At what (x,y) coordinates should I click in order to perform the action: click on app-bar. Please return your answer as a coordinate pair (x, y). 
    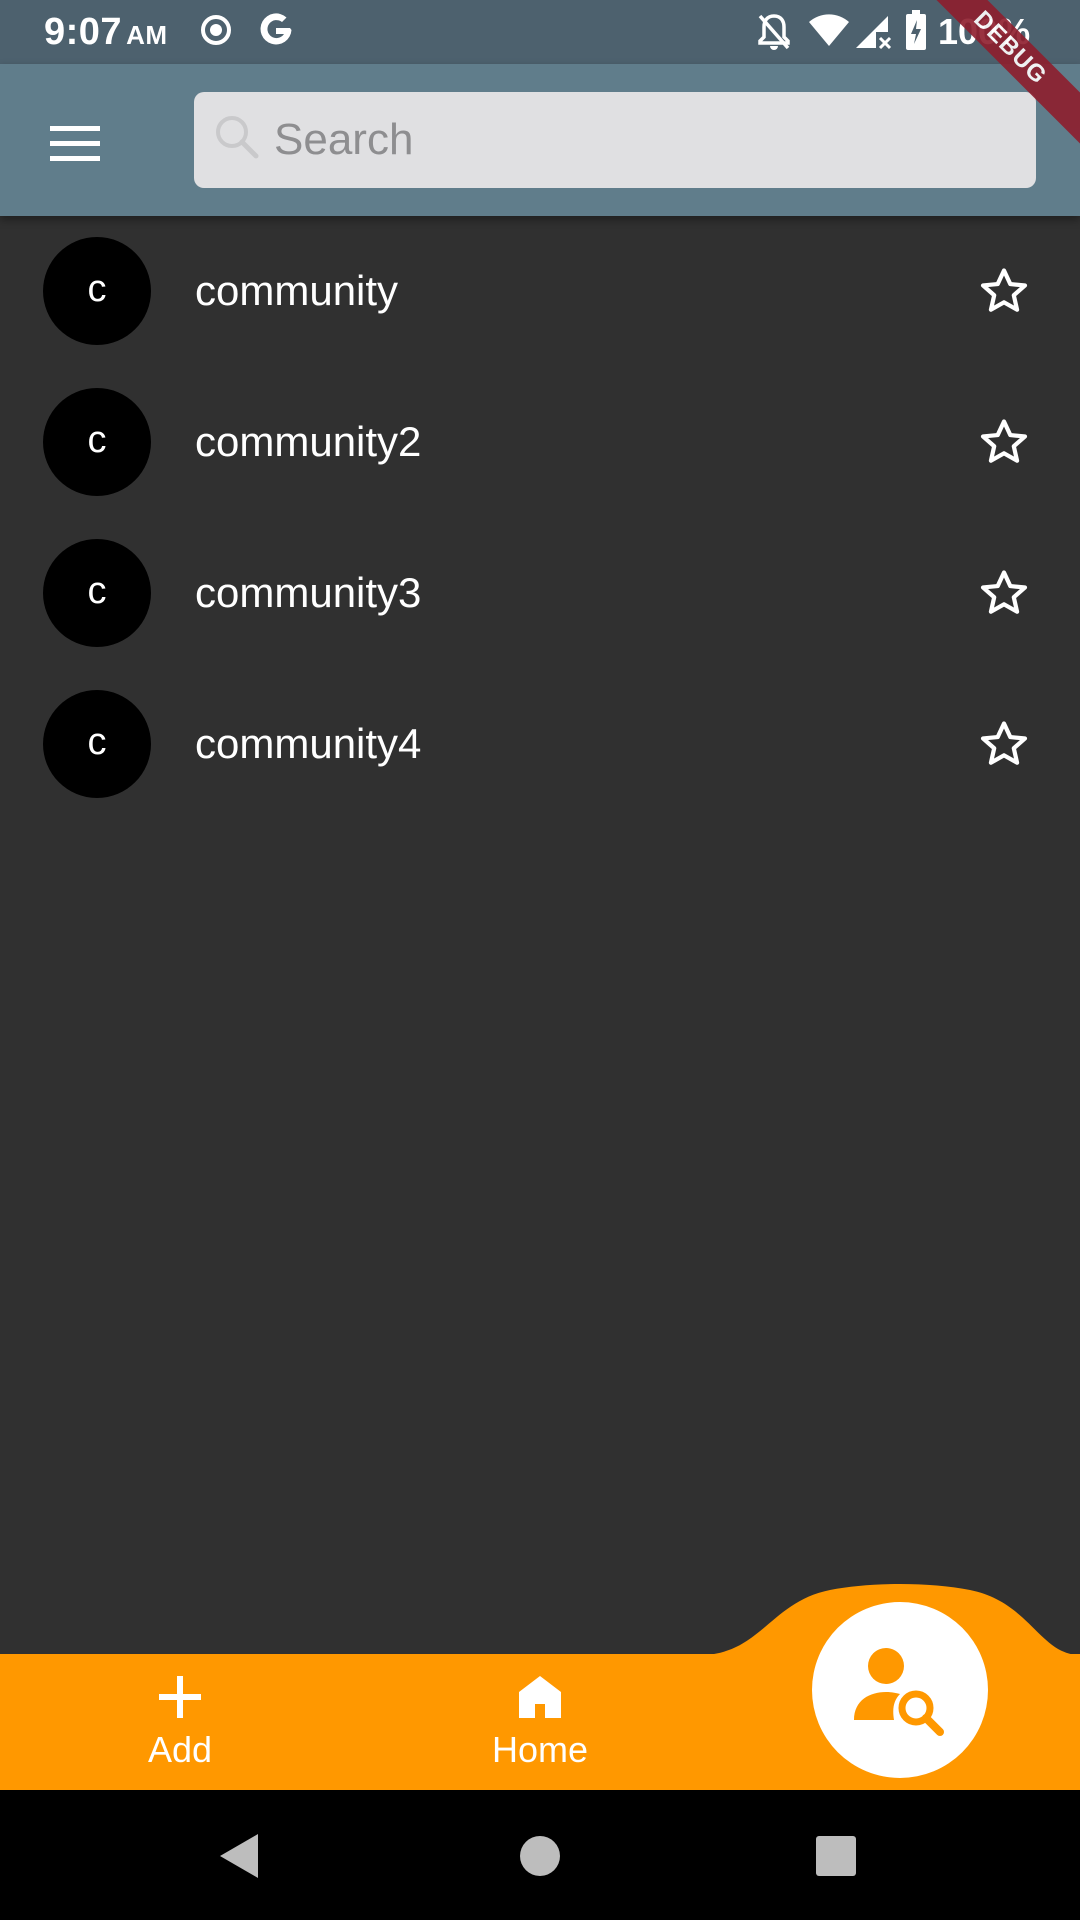
    Looking at the image, I should click on (540, 140).